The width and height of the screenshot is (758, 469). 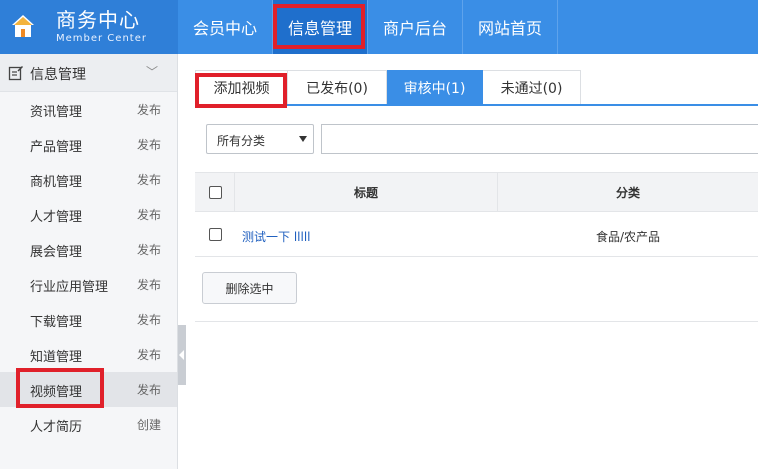 I want to click on sidebar-item-label: 知道管理, so click(x=56, y=355).